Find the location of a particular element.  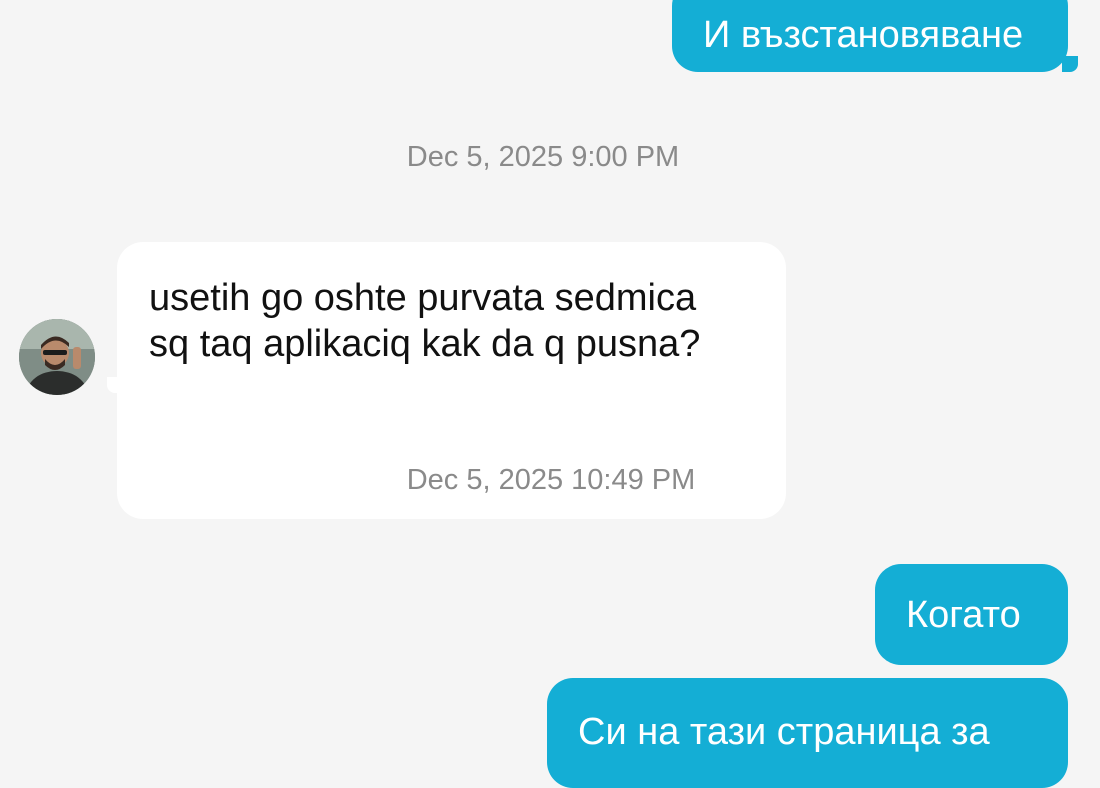

outgoing-message-bubble: И възстановяване is located at coordinates (870, 36).